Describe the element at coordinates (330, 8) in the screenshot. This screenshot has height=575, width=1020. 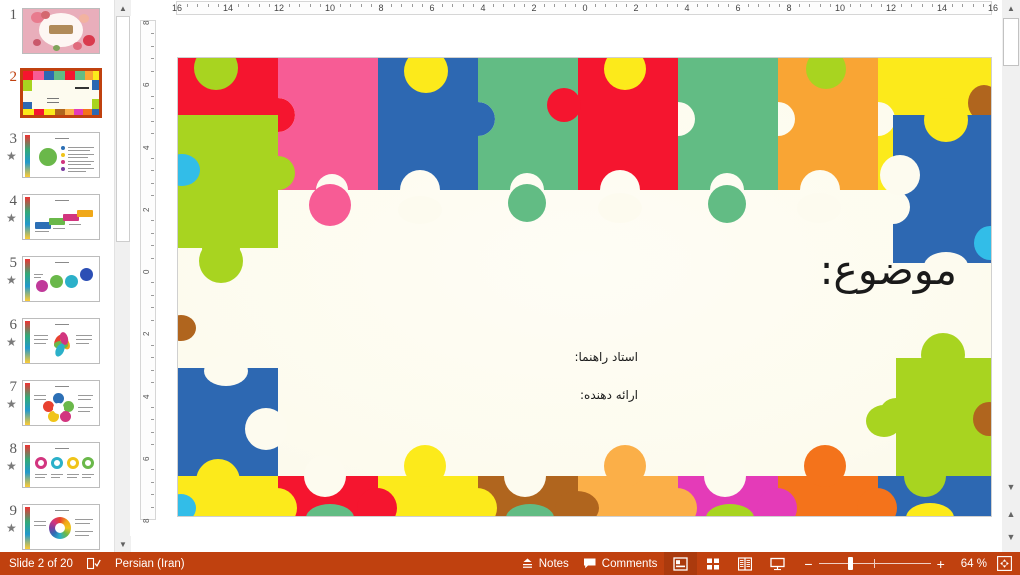
I see `ruler-label: 10` at that location.